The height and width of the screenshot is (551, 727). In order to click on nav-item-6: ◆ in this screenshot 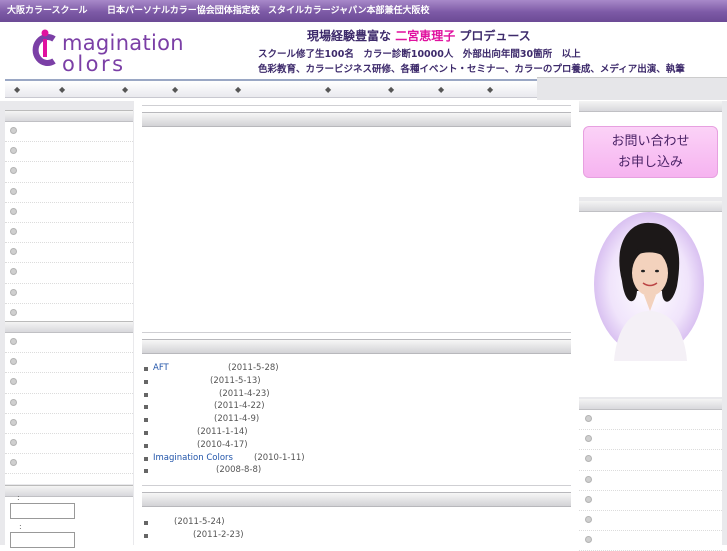, I will do `click(347, 88)`.